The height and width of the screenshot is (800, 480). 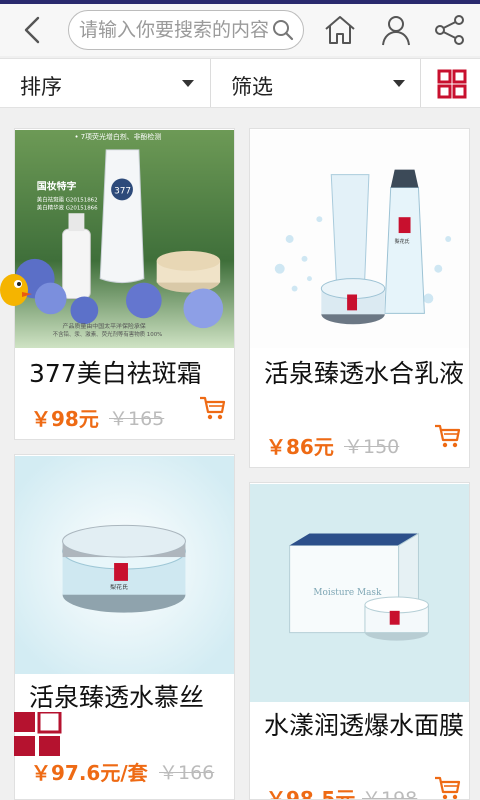 I want to click on filter-bar: 排序 筛选, so click(x=240, y=83).